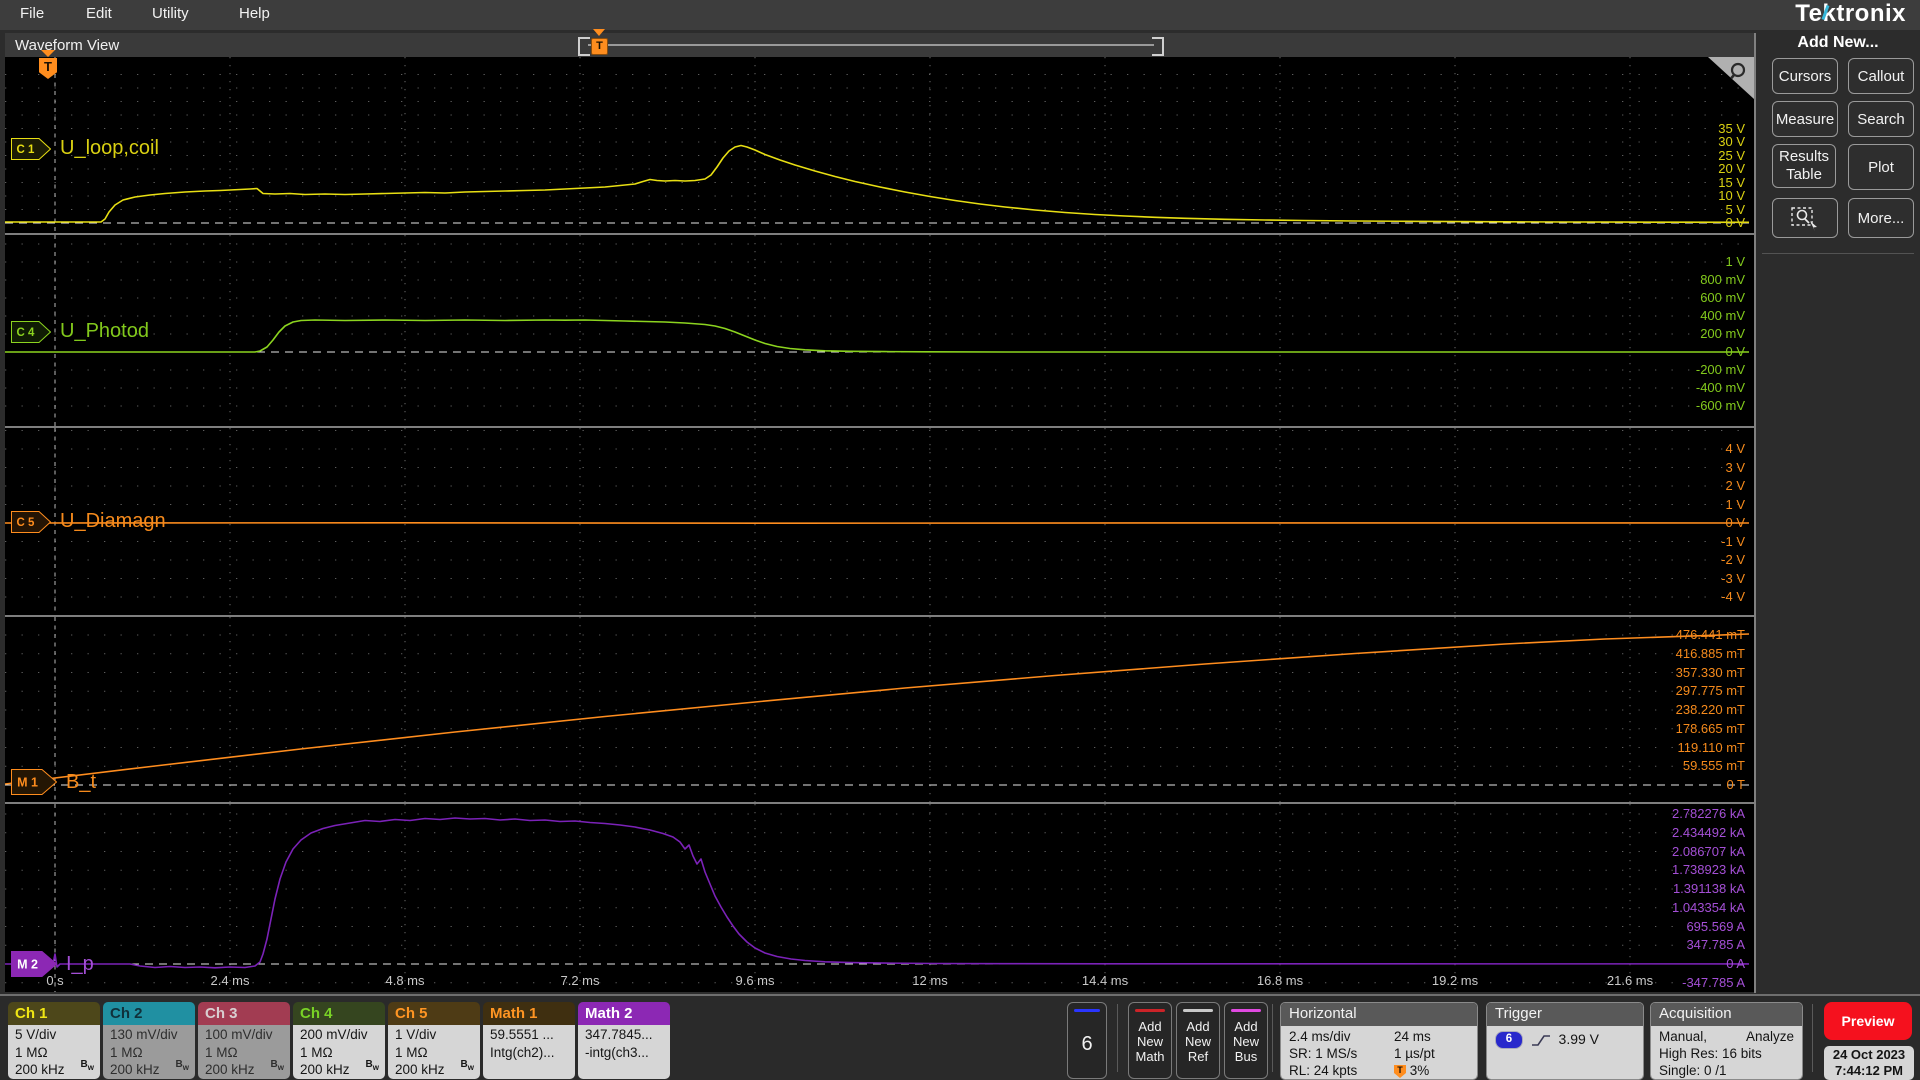  I want to click on trace-ch4, so click(877, 336).